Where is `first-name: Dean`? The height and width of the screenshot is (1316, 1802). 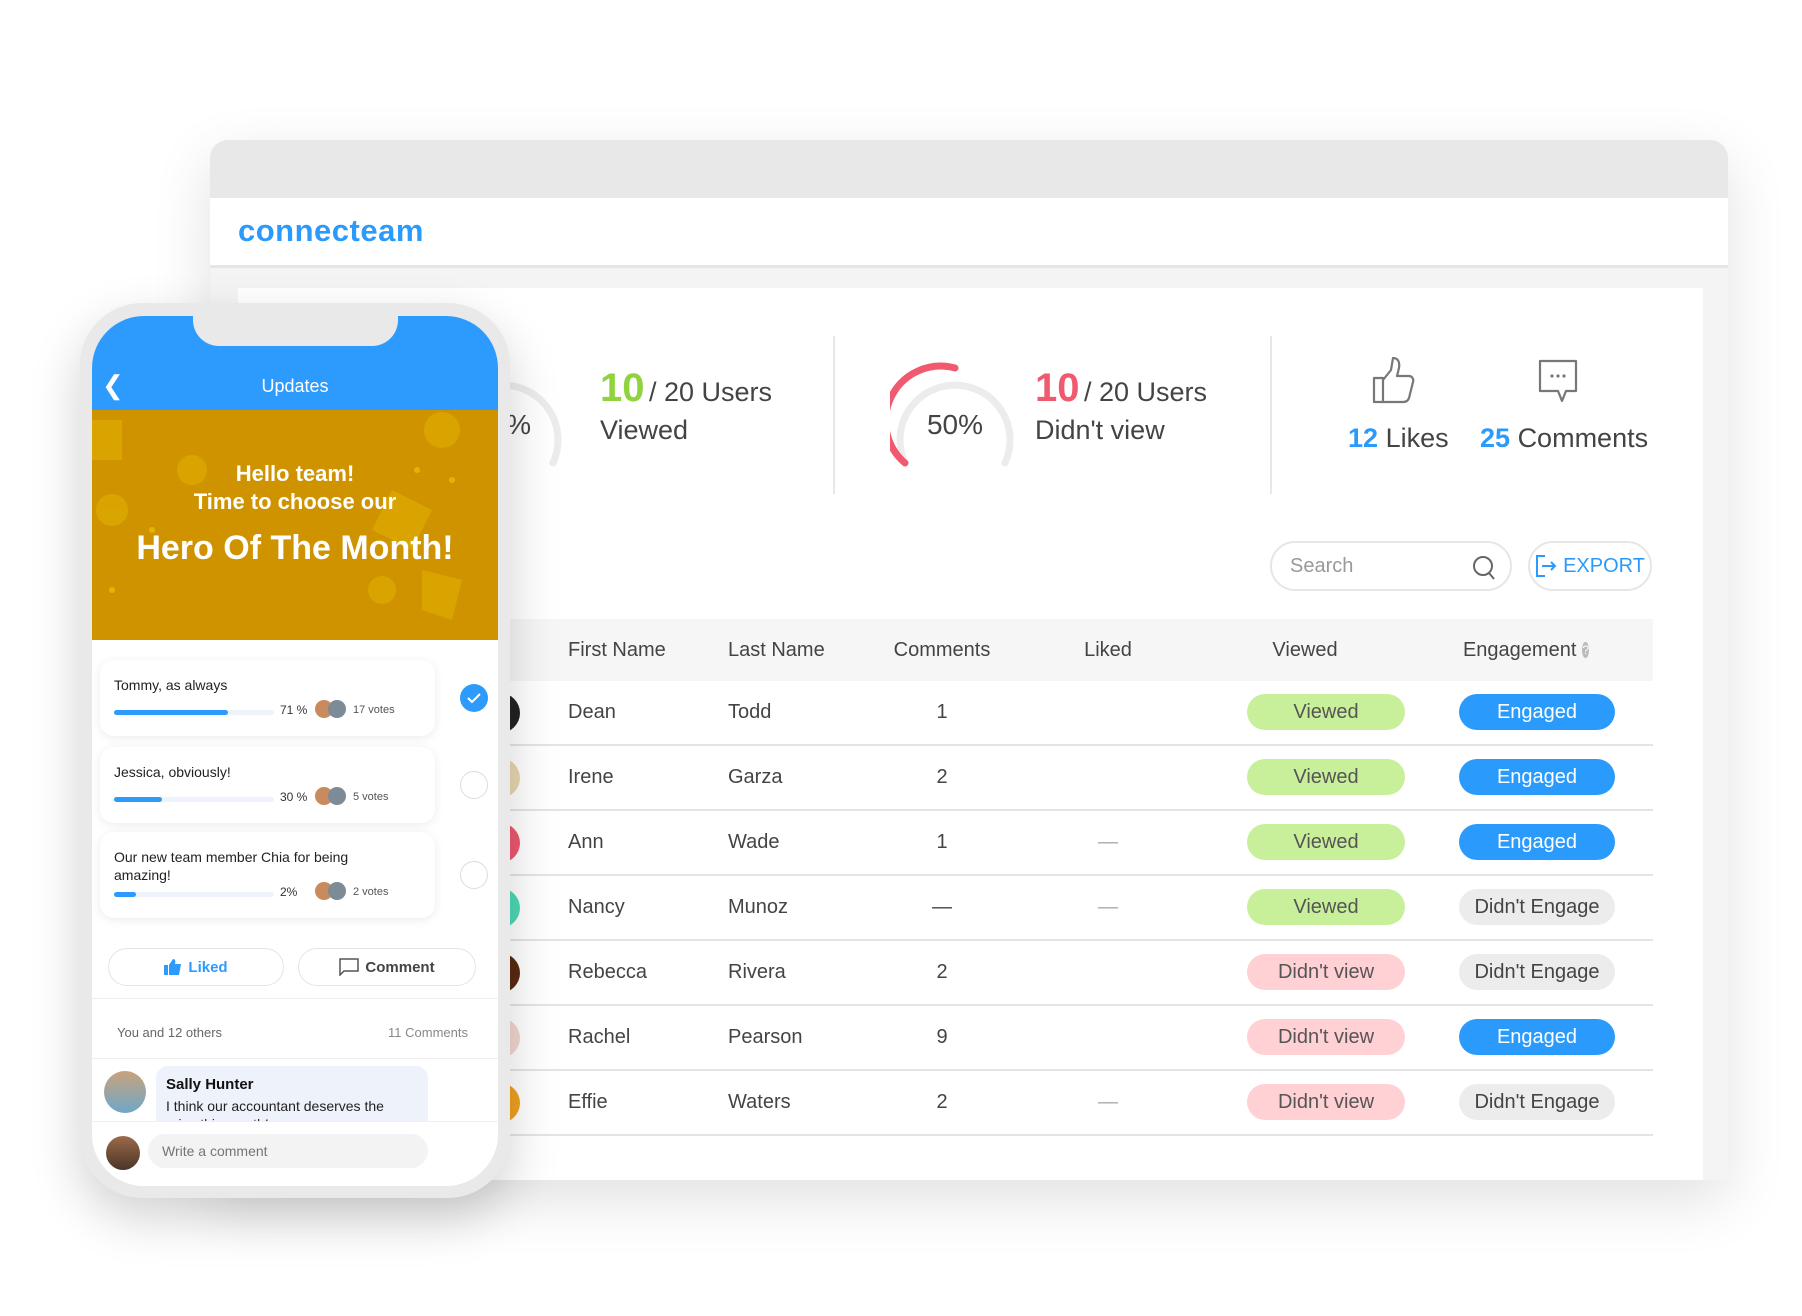
first-name: Dean is located at coordinates (592, 712).